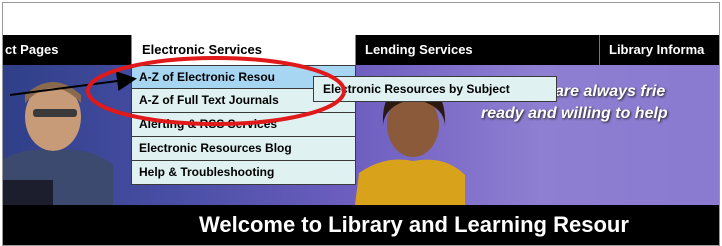 Image resolution: width=722 pixels, height=246 pixels. Describe the element at coordinates (419, 50) in the screenshot. I see `nav-item-lending-services: Lending Services` at that location.